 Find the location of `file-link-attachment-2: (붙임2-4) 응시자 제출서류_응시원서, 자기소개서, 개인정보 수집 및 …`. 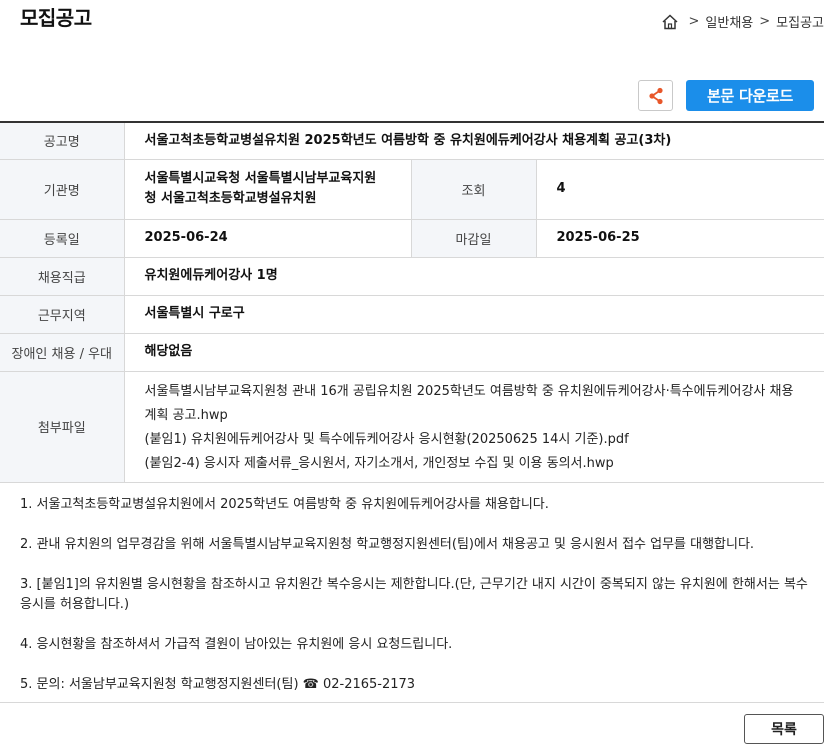

file-link-attachment-2: (붙임2-4) 응시자 제출서류_응시원서, 자기소개서, 개인정보 수집 및 … is located at coordinates (475, 464).